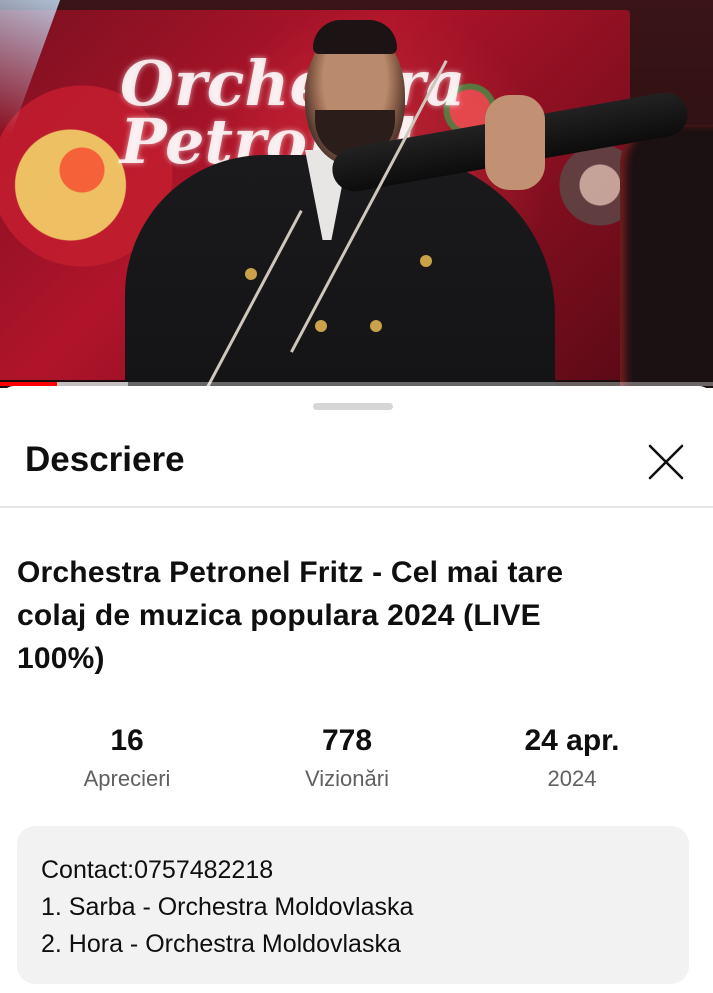  Describe the element at coordinates (347, 740) in the screenshot. I see `views-count: 778` at that location.